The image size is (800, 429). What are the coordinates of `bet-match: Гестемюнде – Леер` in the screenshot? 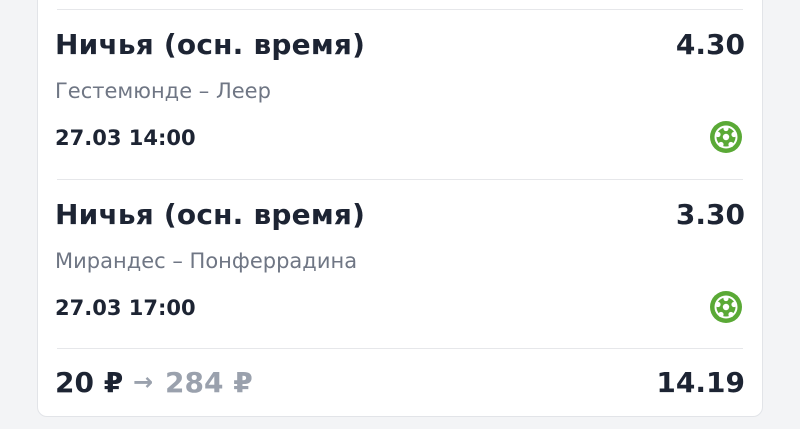 It's located at (163, 91).